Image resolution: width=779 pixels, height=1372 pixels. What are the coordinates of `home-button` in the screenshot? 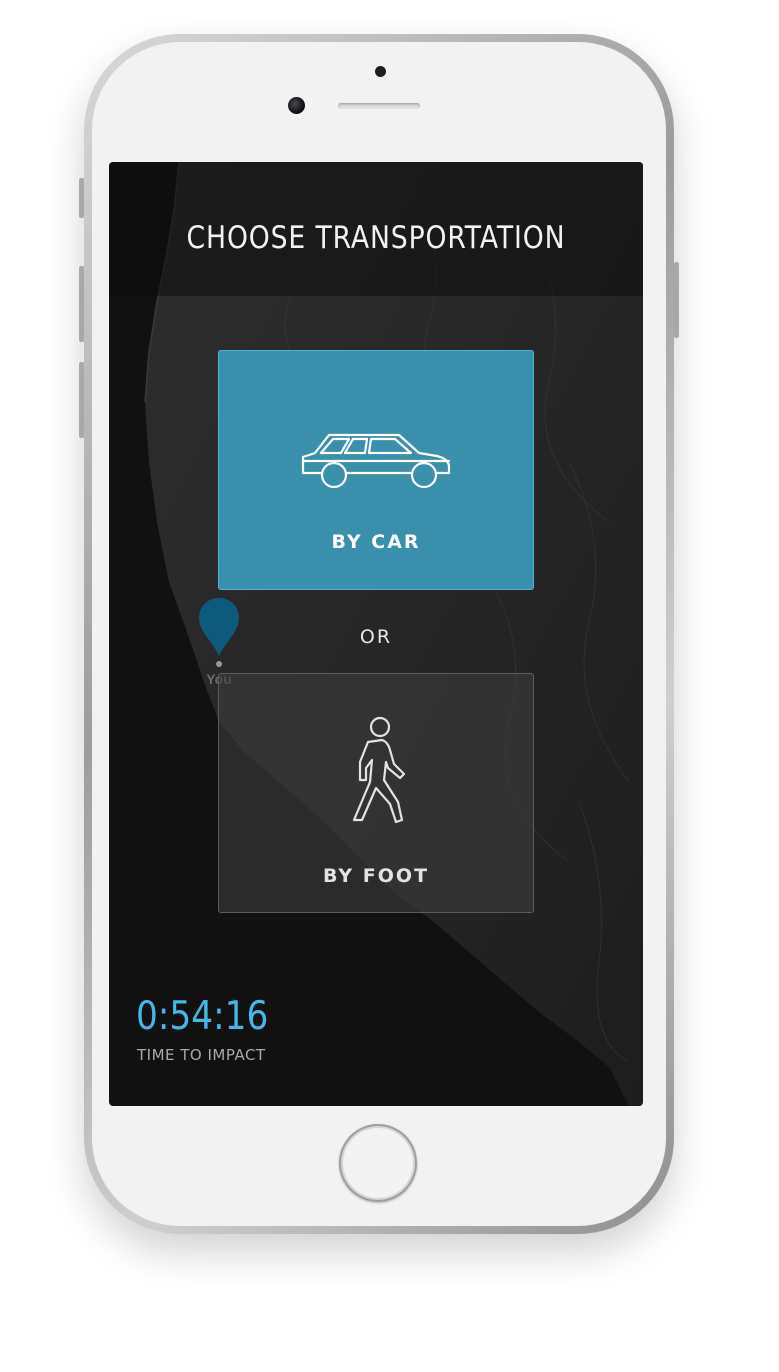 It's located at (378, 1163).